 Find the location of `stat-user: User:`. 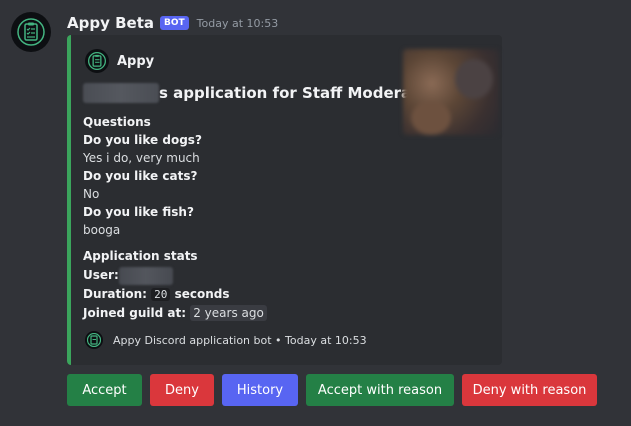

stat-user: User: is located at coordinates (128, 275).